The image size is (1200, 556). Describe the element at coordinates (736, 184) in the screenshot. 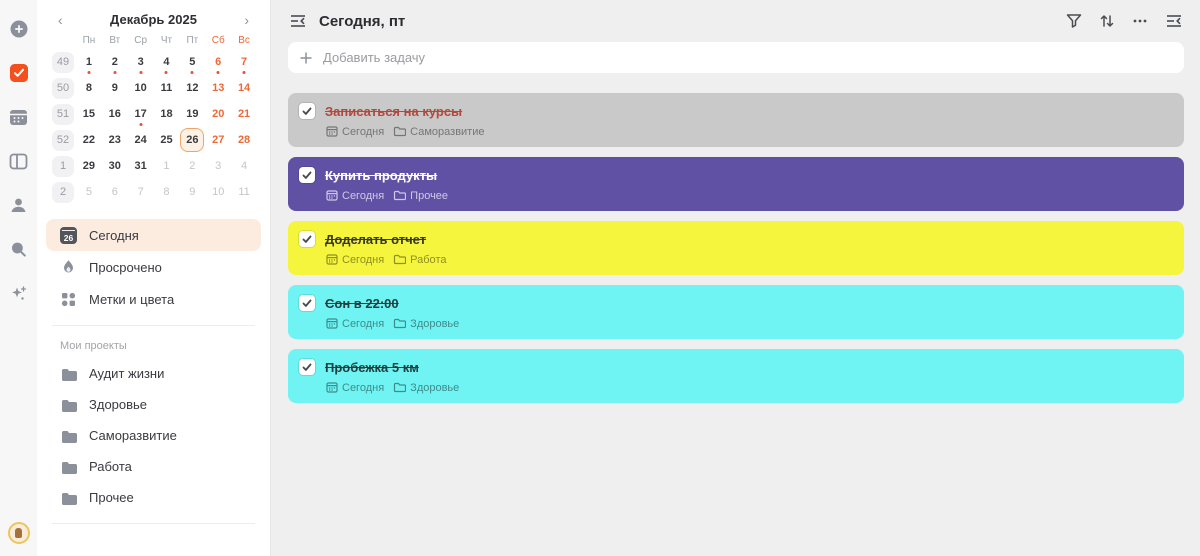

I see `task-card: Купить продукты Сегодня Прочее` at that location.